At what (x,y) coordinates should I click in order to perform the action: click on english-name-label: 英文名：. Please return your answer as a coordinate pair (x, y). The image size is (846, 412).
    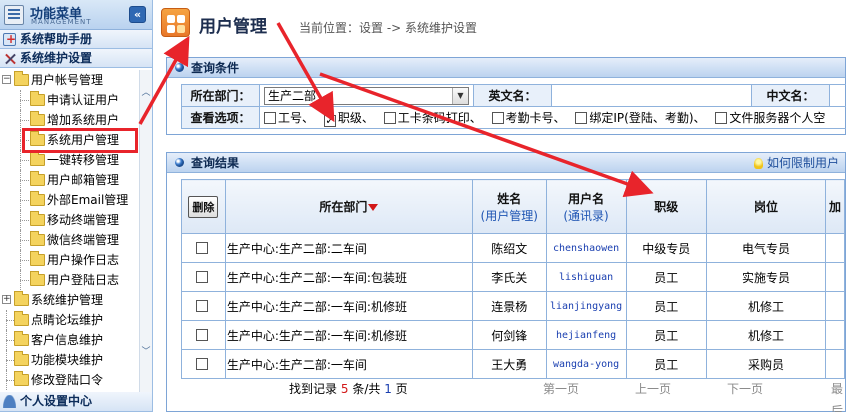
    Looking at the image, I should click on (512, 95).